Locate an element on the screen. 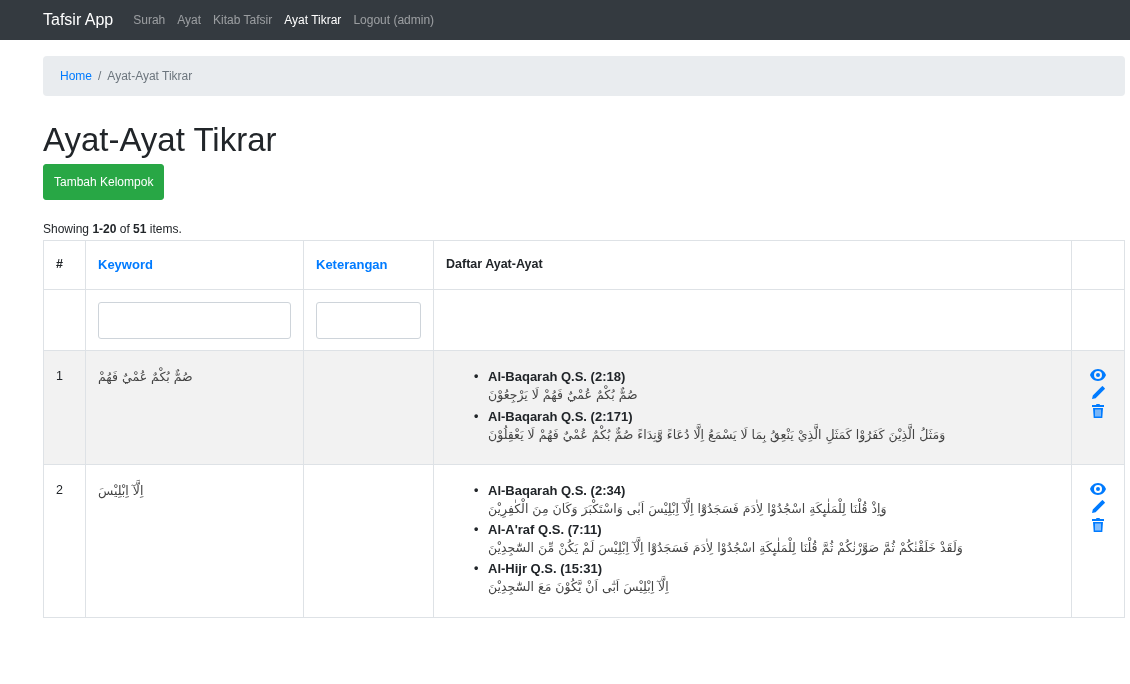 The width and height of the screenshot is (1130, 684). row-number: 1 is located at coordinates (59, 376).